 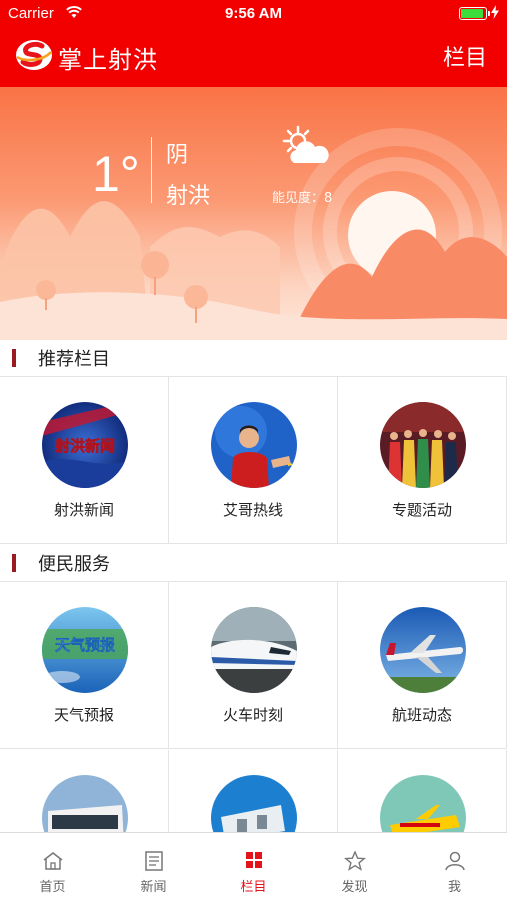 I want to click on grid-item-label: 射洪新闻, so click(x=83, y=510).